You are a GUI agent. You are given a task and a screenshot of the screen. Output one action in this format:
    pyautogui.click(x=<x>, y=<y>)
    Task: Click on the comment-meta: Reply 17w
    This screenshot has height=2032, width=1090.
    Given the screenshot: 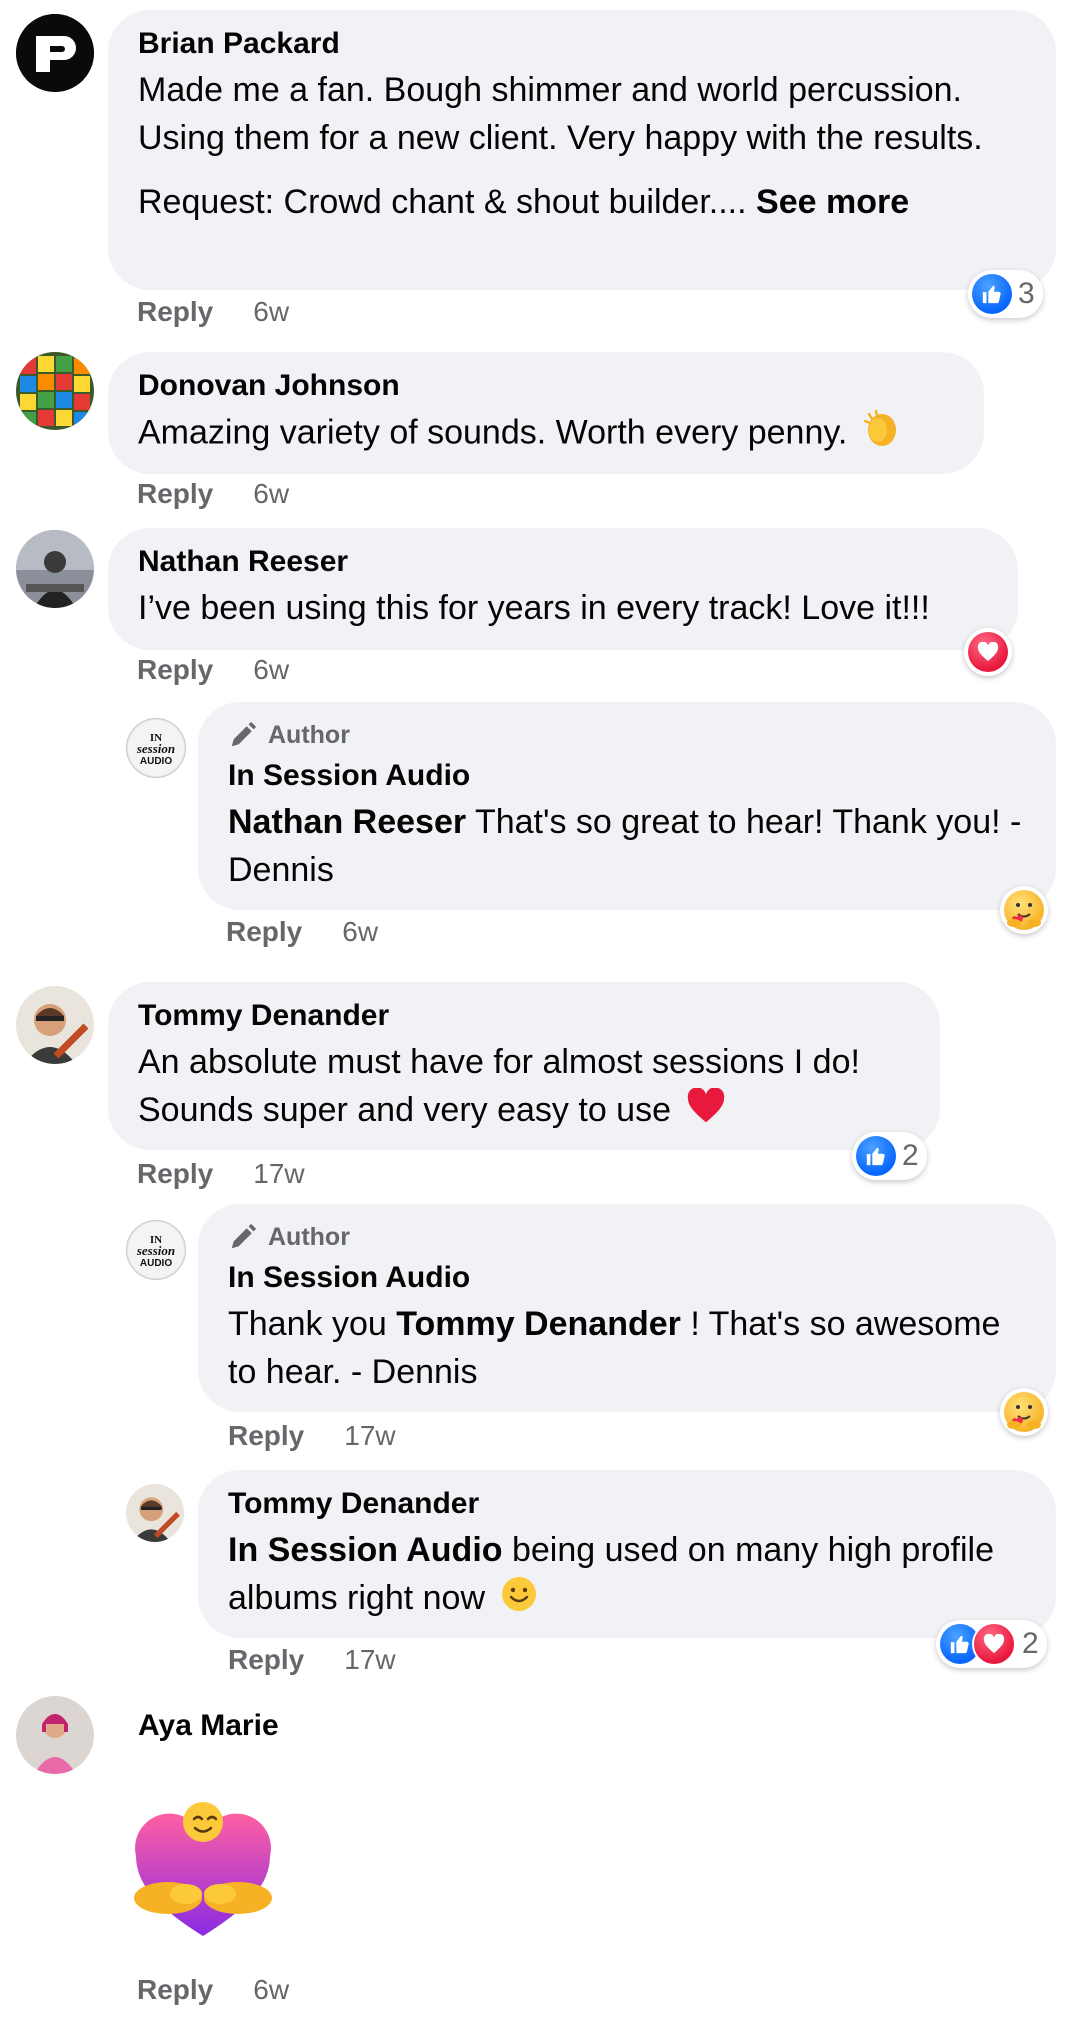 What is the action you would take?
    pyautogui.click(x=221, y=1174)
    